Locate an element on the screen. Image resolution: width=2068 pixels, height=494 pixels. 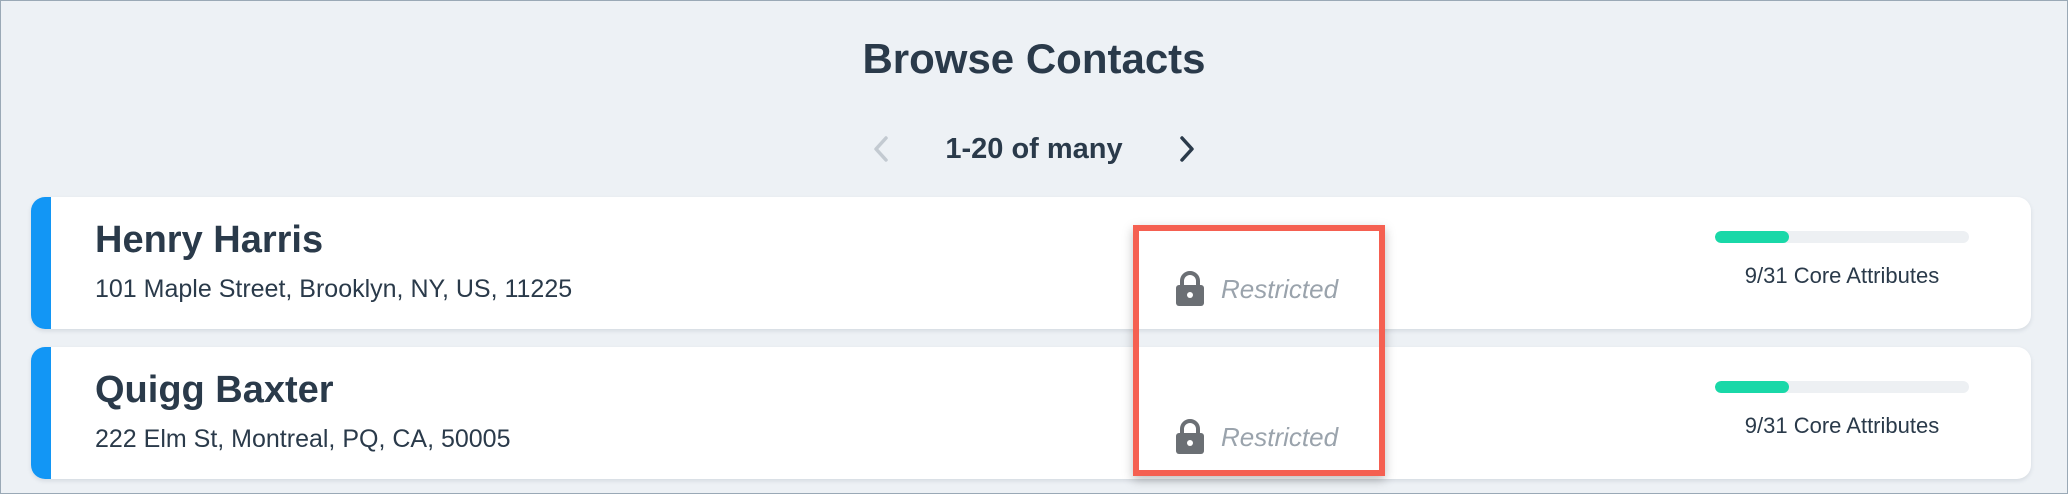
pagination-label: 1-20 of many is located at coordinates (1034, 148).